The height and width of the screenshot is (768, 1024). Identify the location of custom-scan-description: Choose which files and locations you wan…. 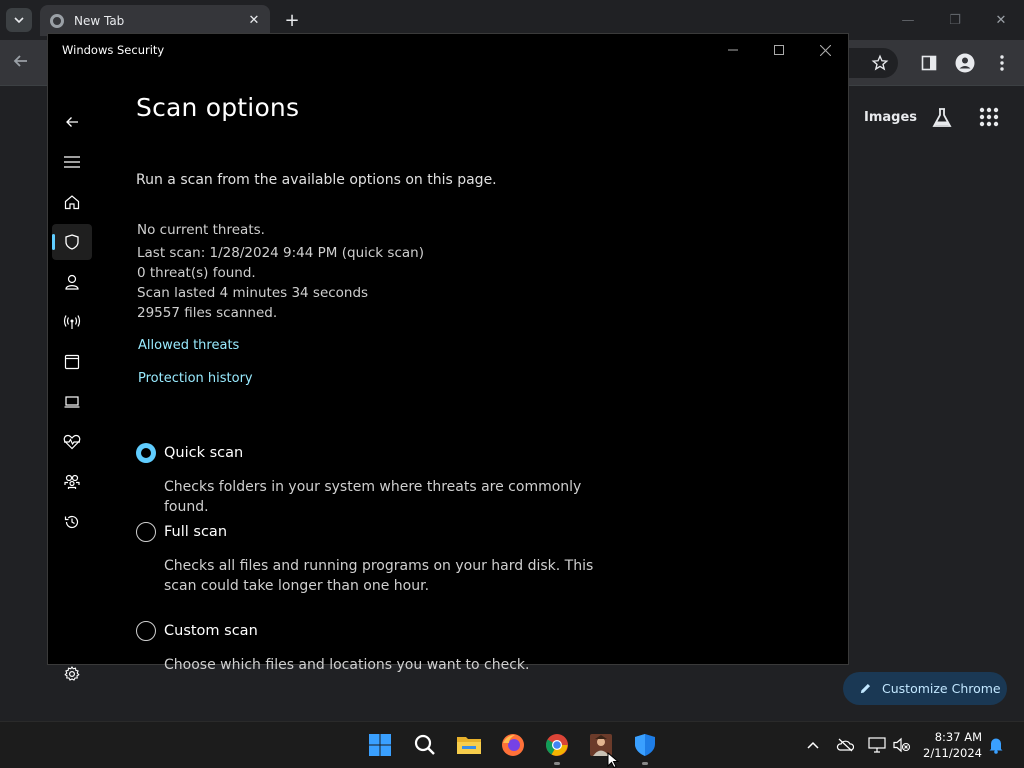
(347, 665).